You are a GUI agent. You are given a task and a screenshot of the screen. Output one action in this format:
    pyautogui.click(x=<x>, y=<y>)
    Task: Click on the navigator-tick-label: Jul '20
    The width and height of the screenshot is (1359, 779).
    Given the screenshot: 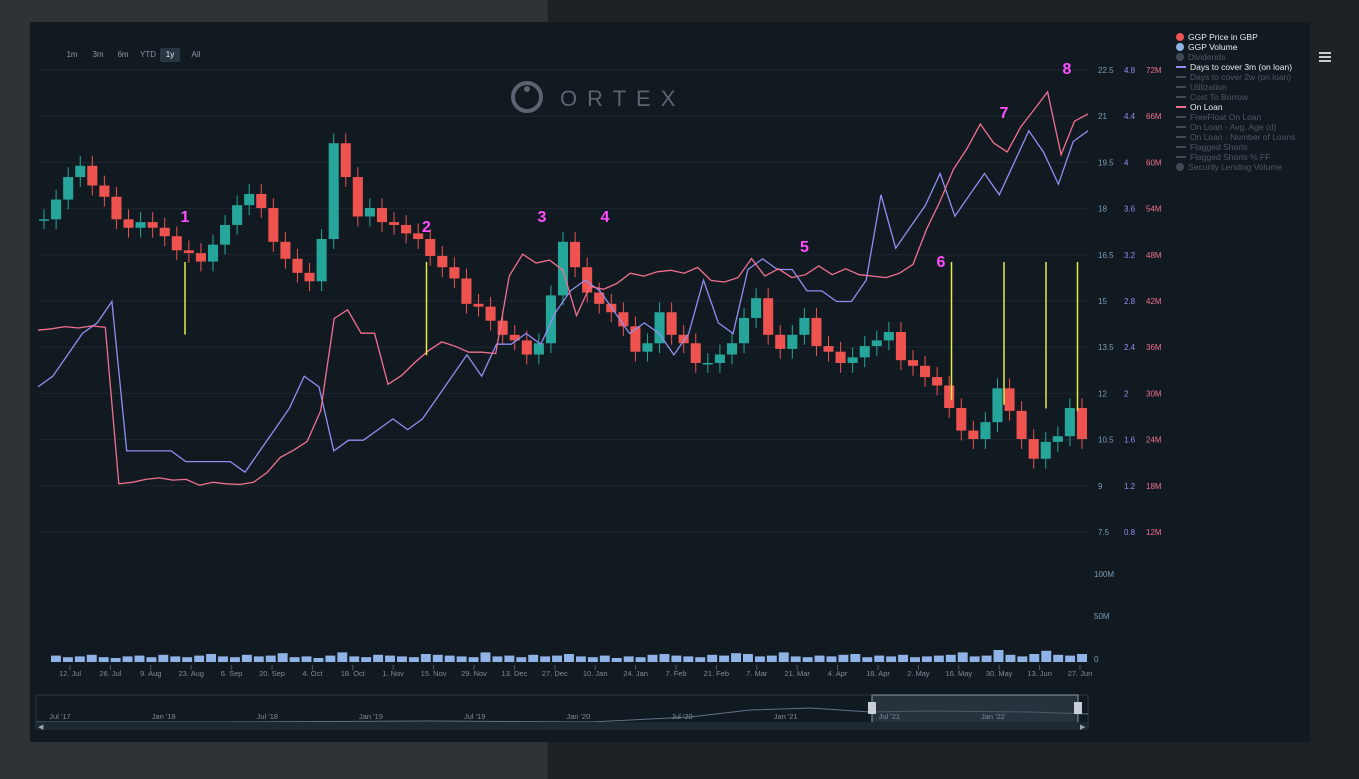 What is the action you would take?
    pyautogui.click(x=681, y=716)
    